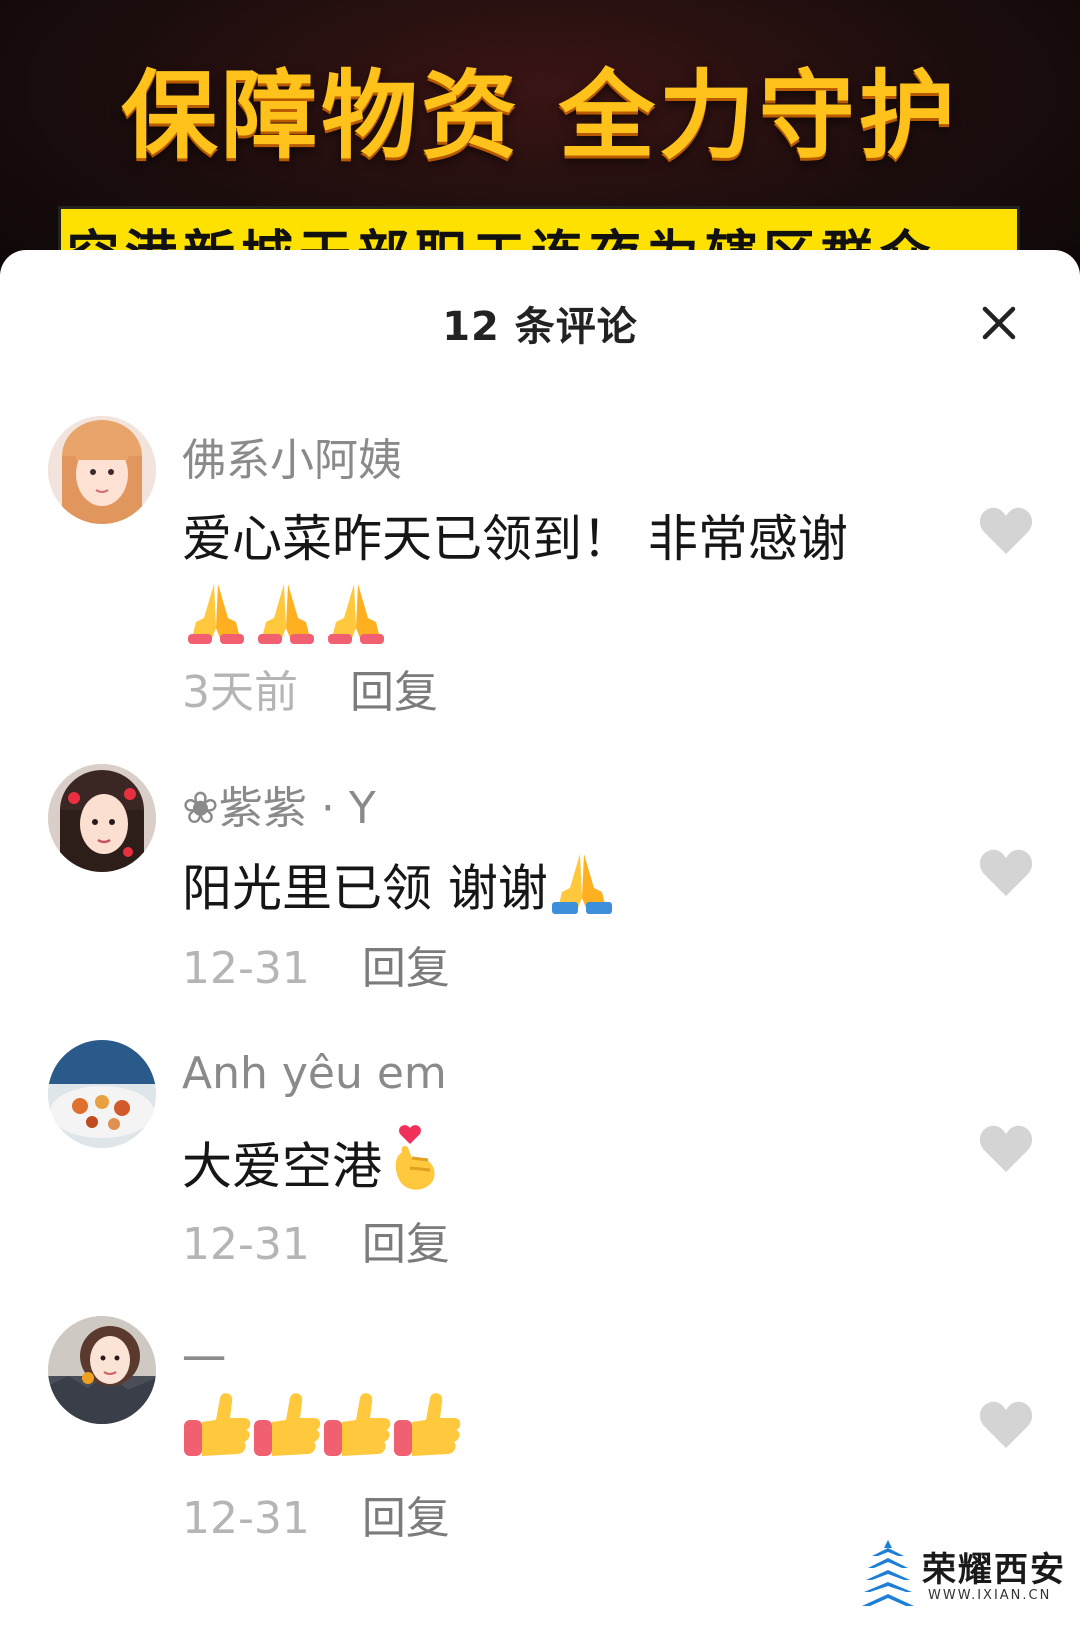 The image size is (1080, 1643). I want to click on comment-text: 阳光里已领 谢谢, so click(552, 892).